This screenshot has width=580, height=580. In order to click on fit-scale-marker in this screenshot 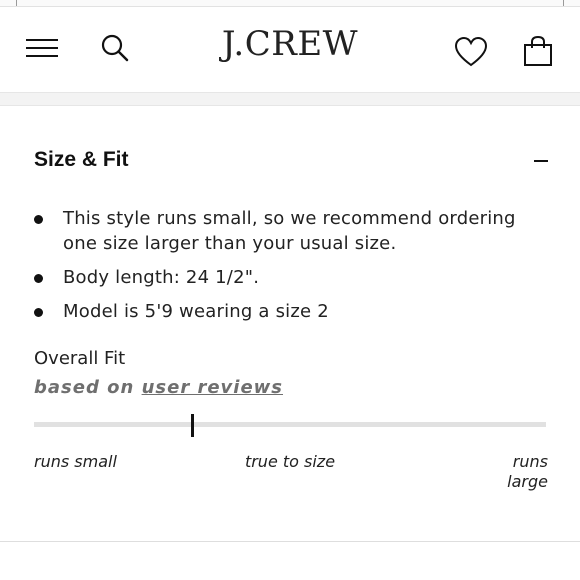, I will do `click(193, 425)`.